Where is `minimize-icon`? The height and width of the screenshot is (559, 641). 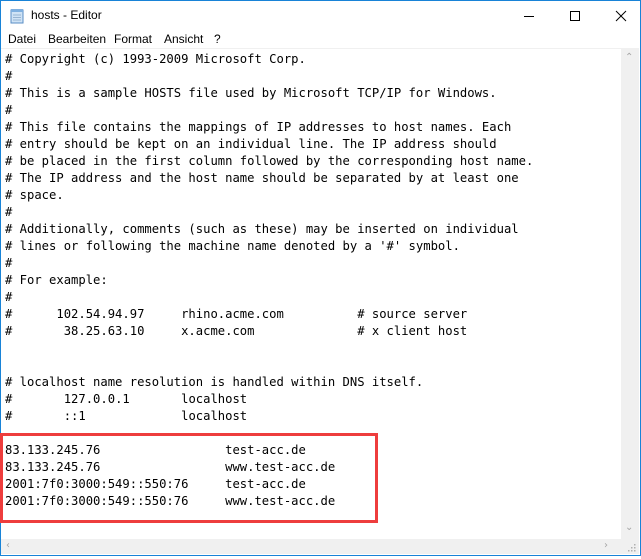
minimize-icon is located at coordinates (529, 16).